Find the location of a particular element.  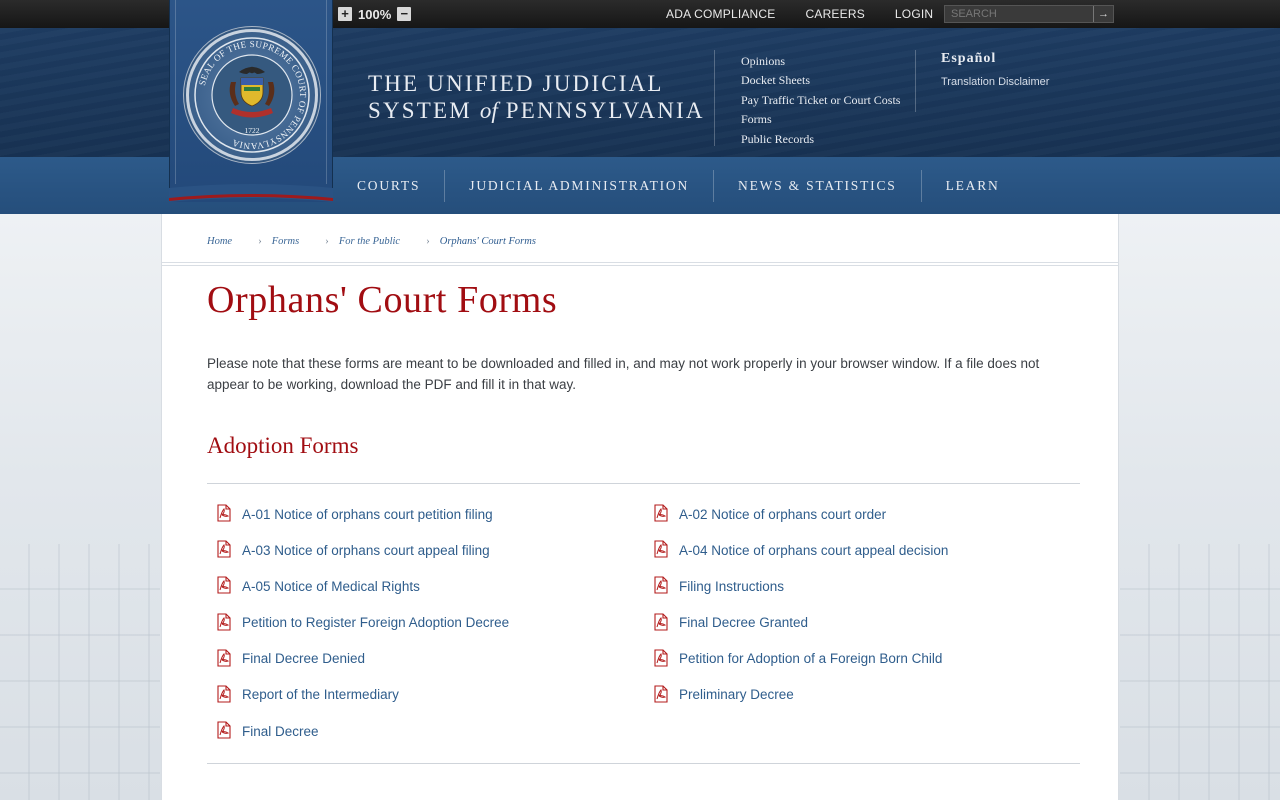

section-divider-bottom is located at coordinates (643, 763).